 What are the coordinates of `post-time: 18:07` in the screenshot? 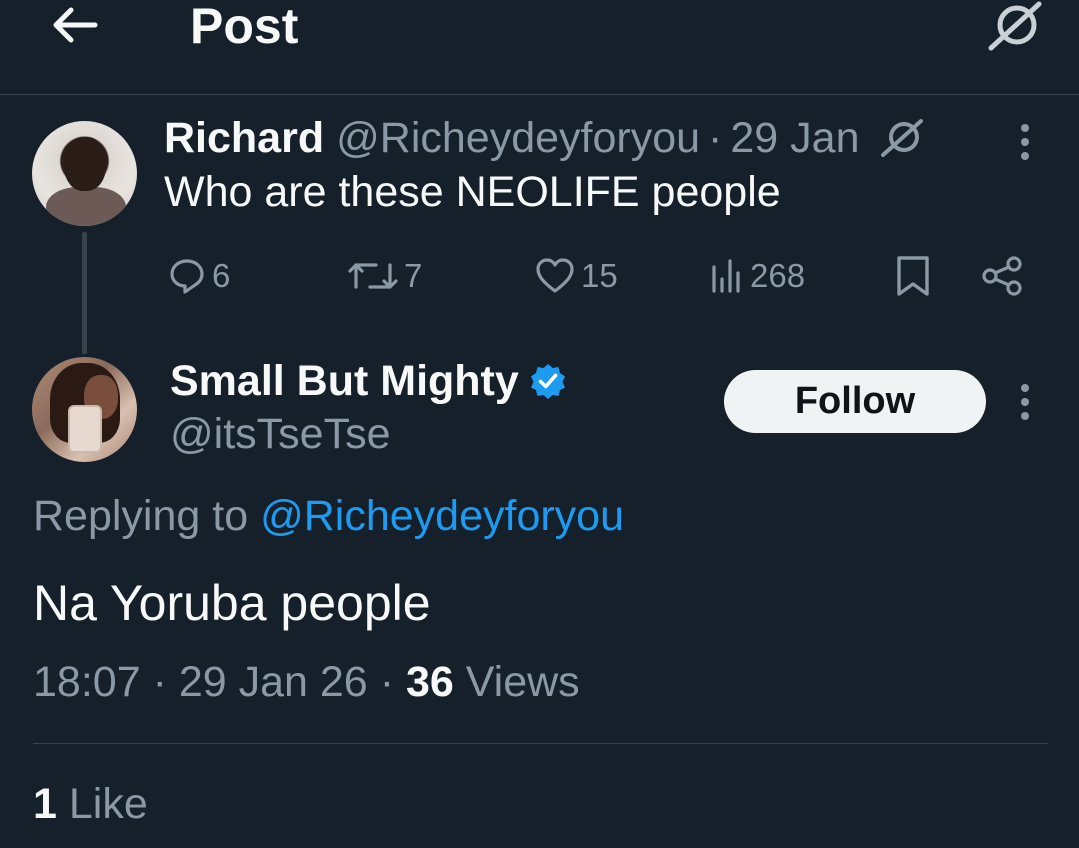 It's located at (87, 682).